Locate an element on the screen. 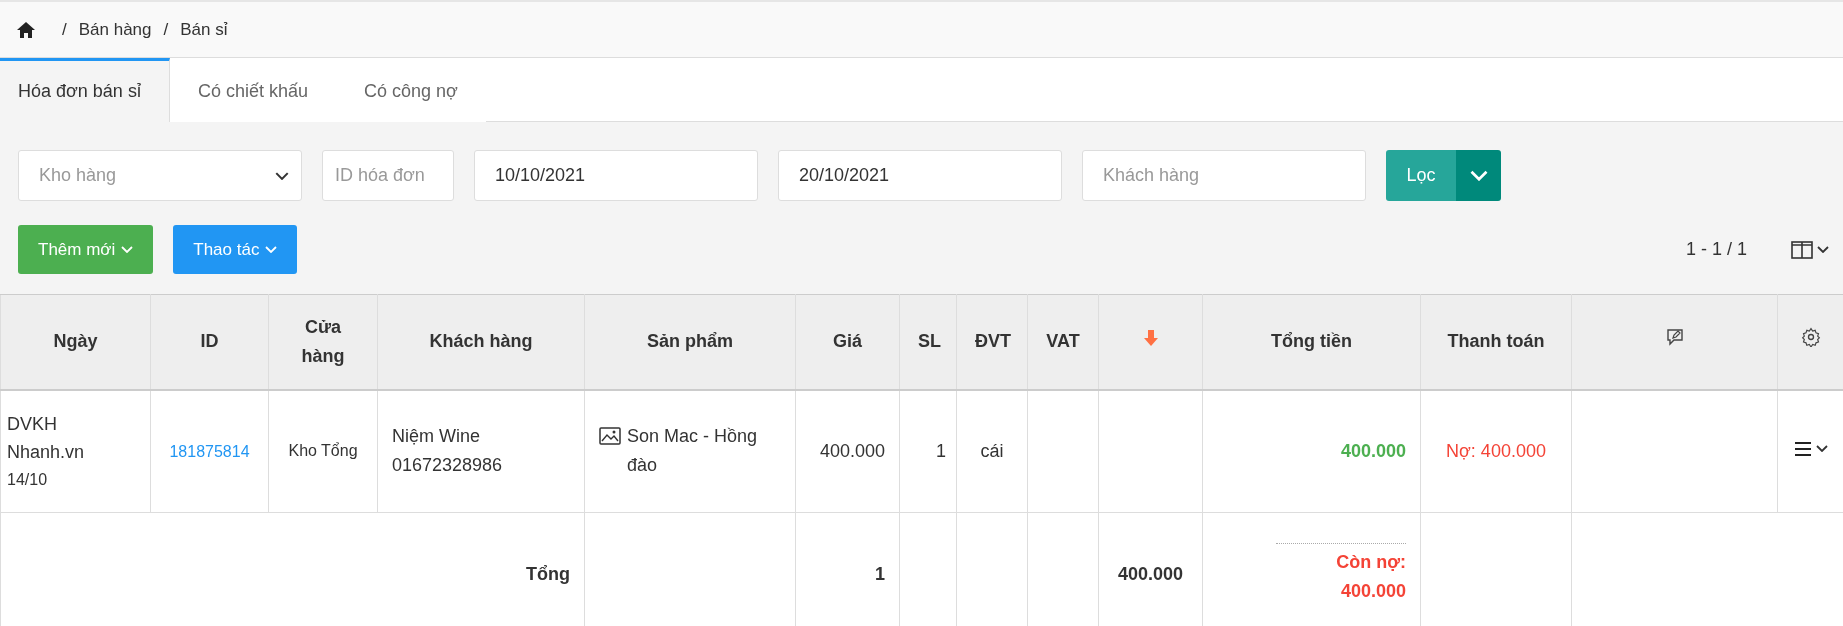 This screenshot has height=626, width=1843. input-field: 10/10/2021 is located at coordinates (616, 175).